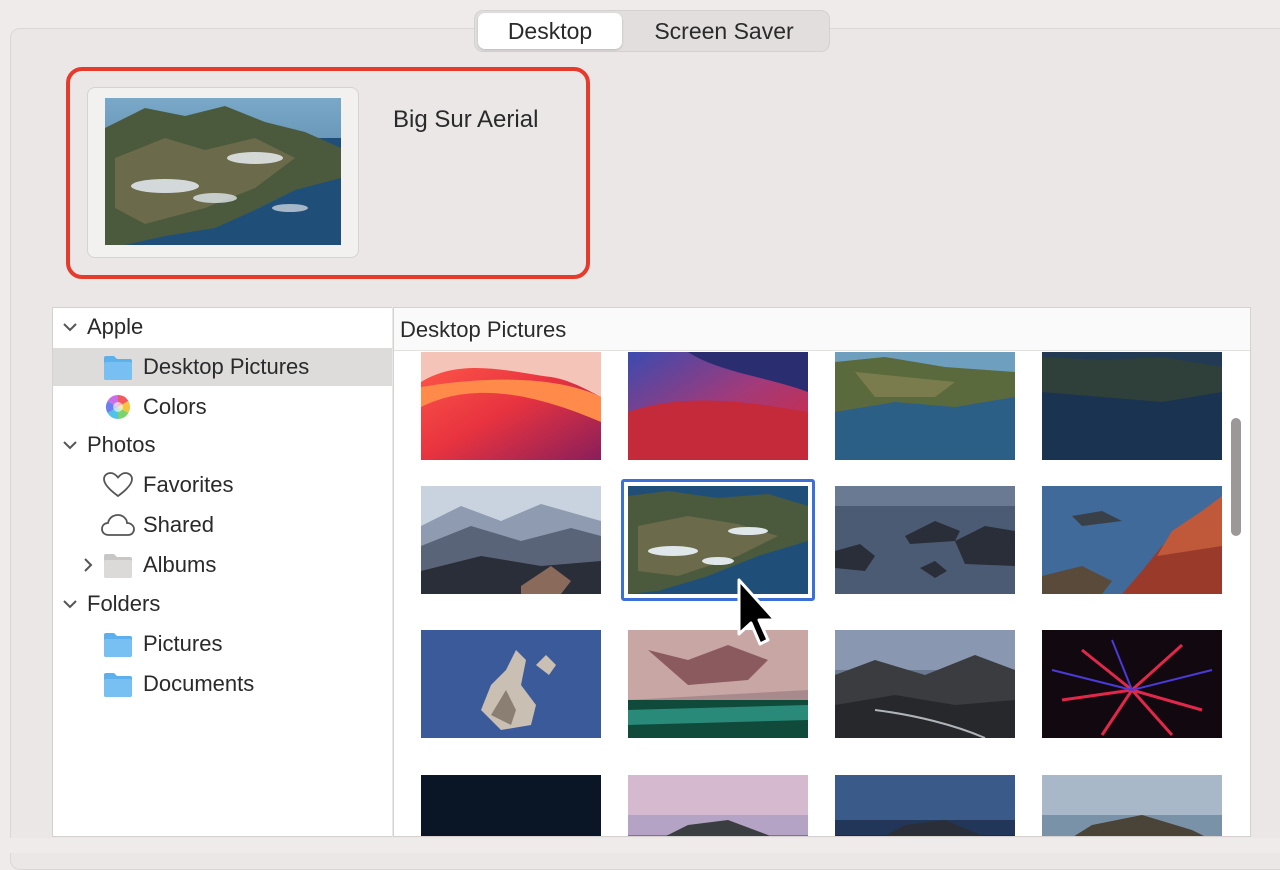 The width and height of the screenshot is (1280, 870). What do you see at coordinates (199, 683) in the screenshot?
I see `sidebar-item-label: Documents` at bounding box center [199, 683].